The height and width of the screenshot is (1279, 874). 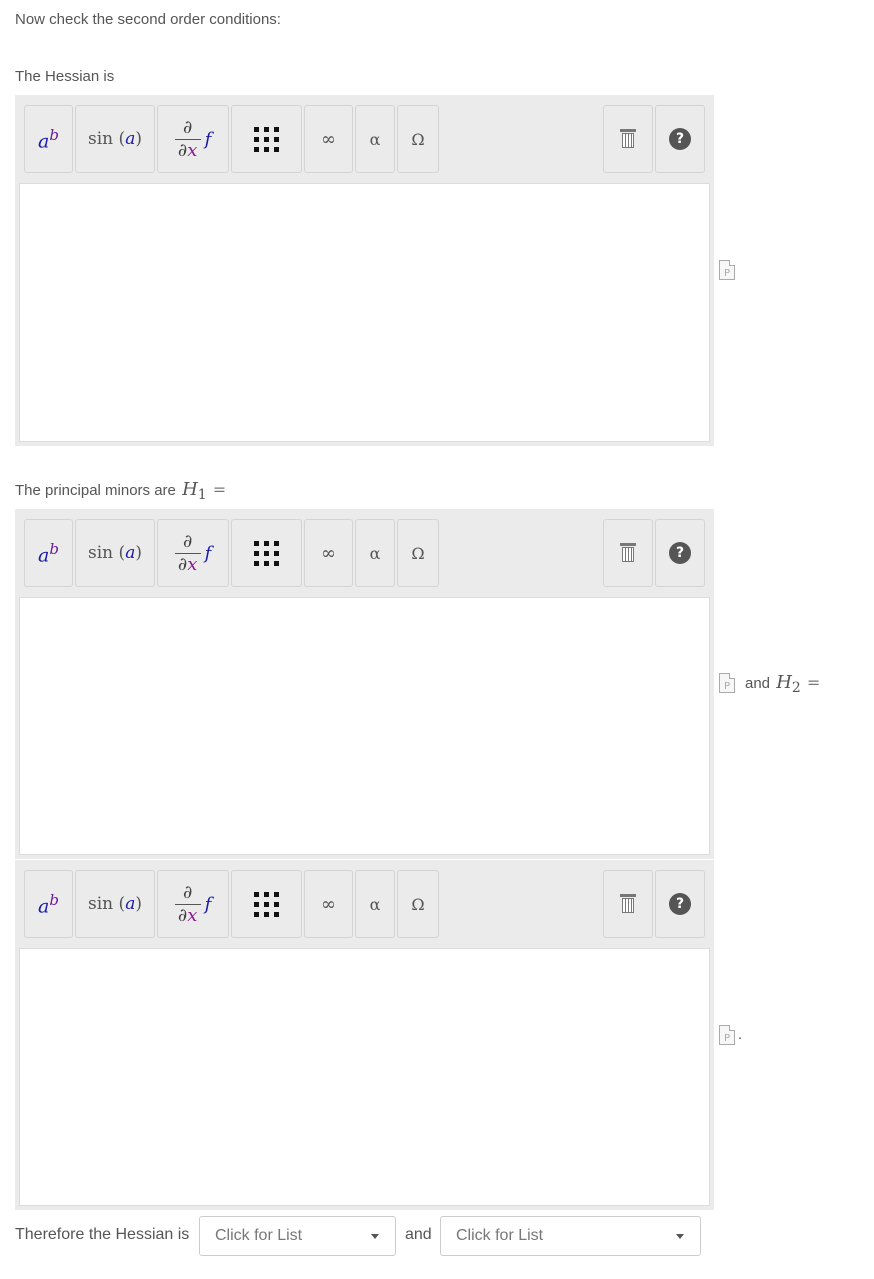 I want to click on hessian-definiteness-dropdown-2: Click for List, so click(x=570, y=1236).